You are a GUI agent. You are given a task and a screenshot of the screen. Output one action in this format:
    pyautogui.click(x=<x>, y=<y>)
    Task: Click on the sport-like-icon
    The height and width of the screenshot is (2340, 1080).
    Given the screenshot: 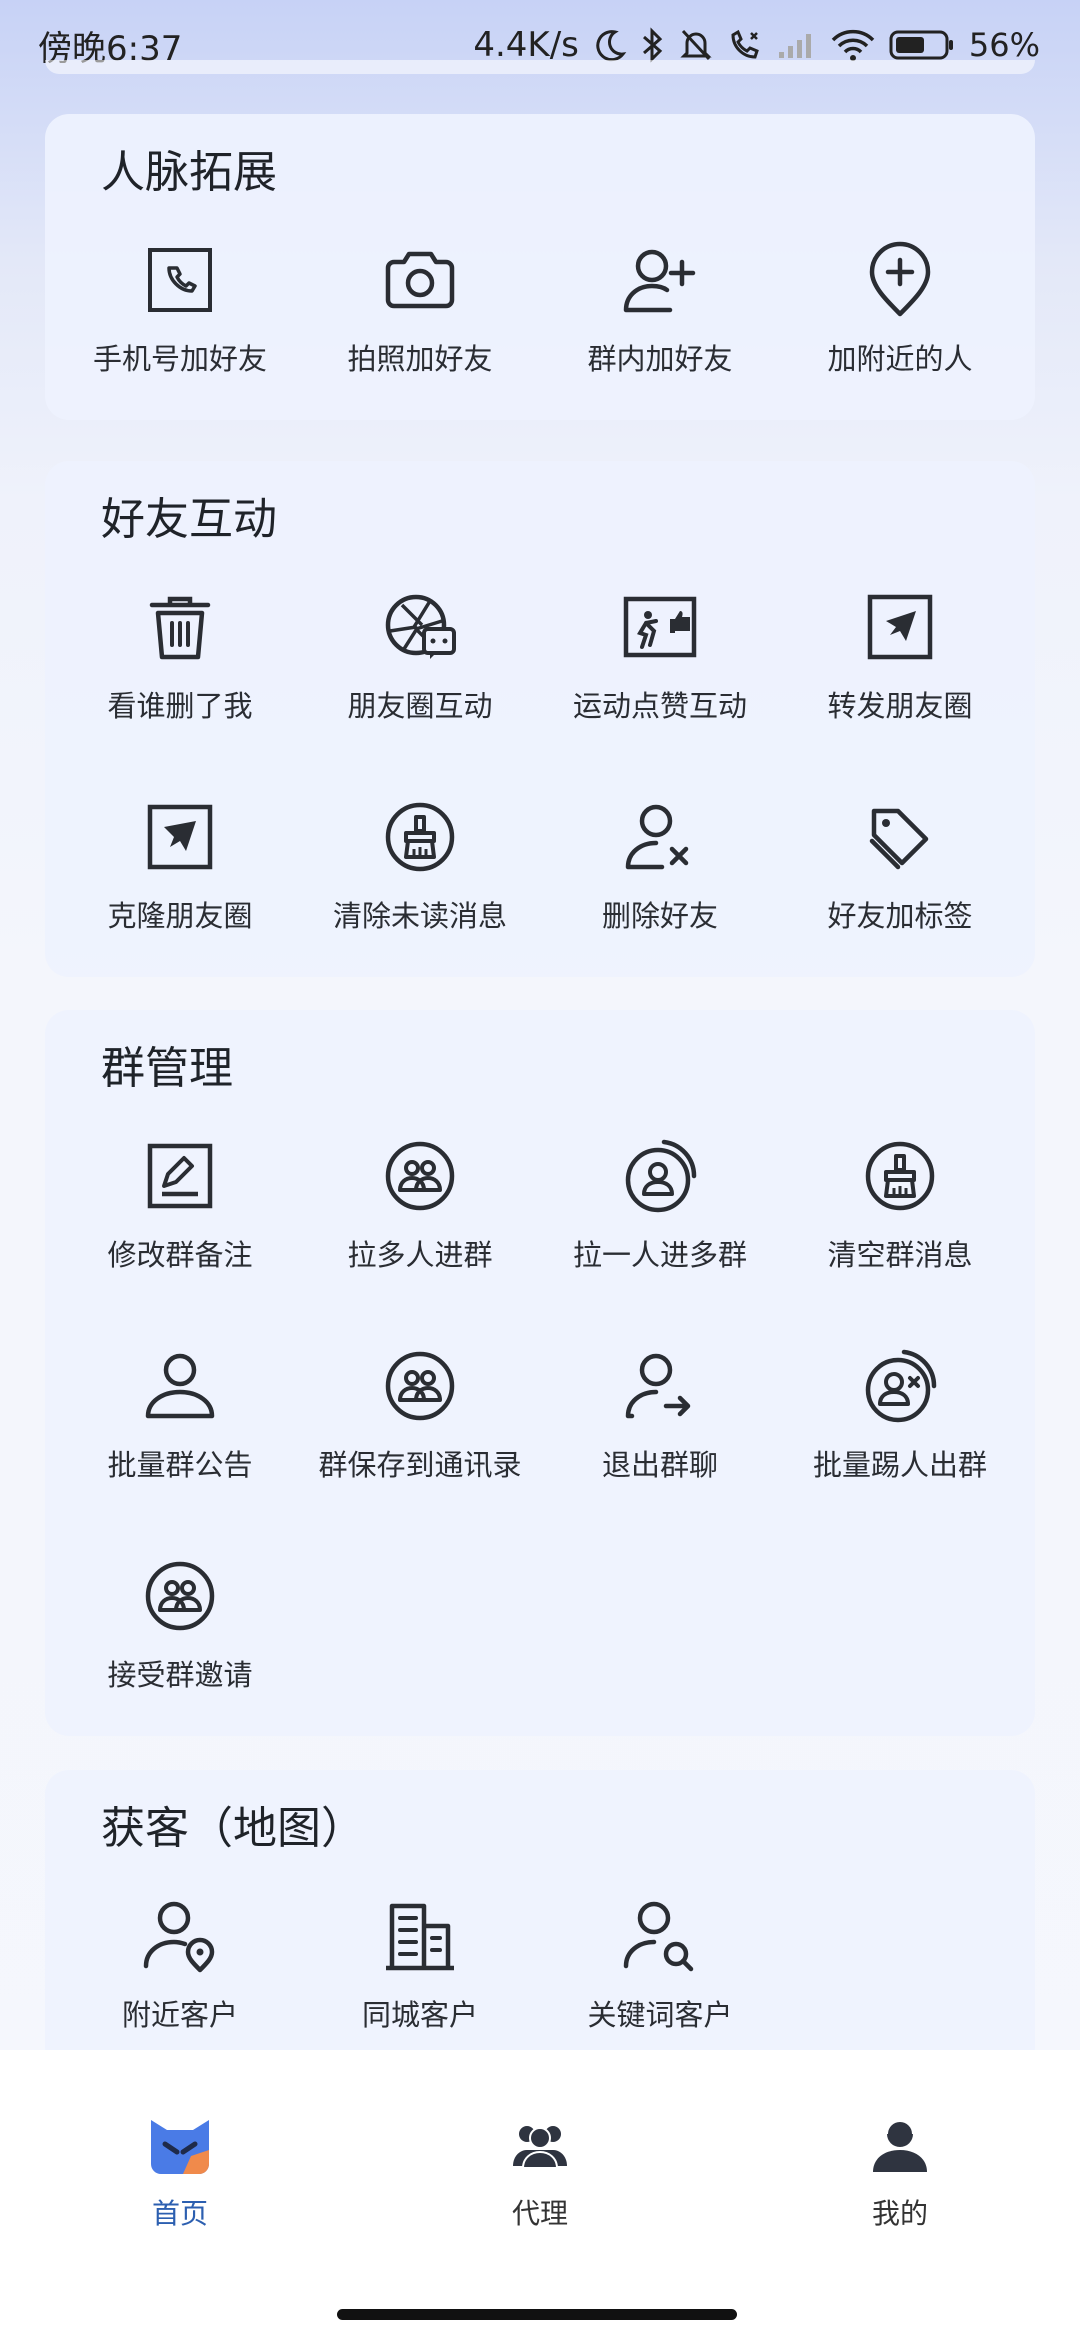 What is the action you would take?
    pyautogui.click(x=660, y=627)
    